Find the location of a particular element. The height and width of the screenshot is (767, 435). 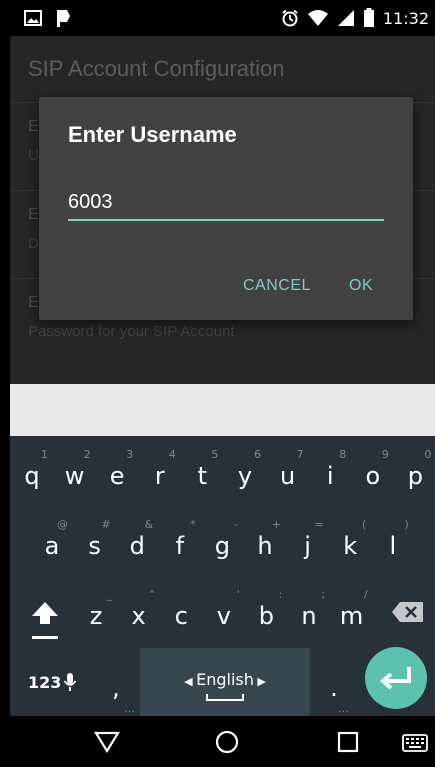

key-hint: # is located at coordinates (106, 524).